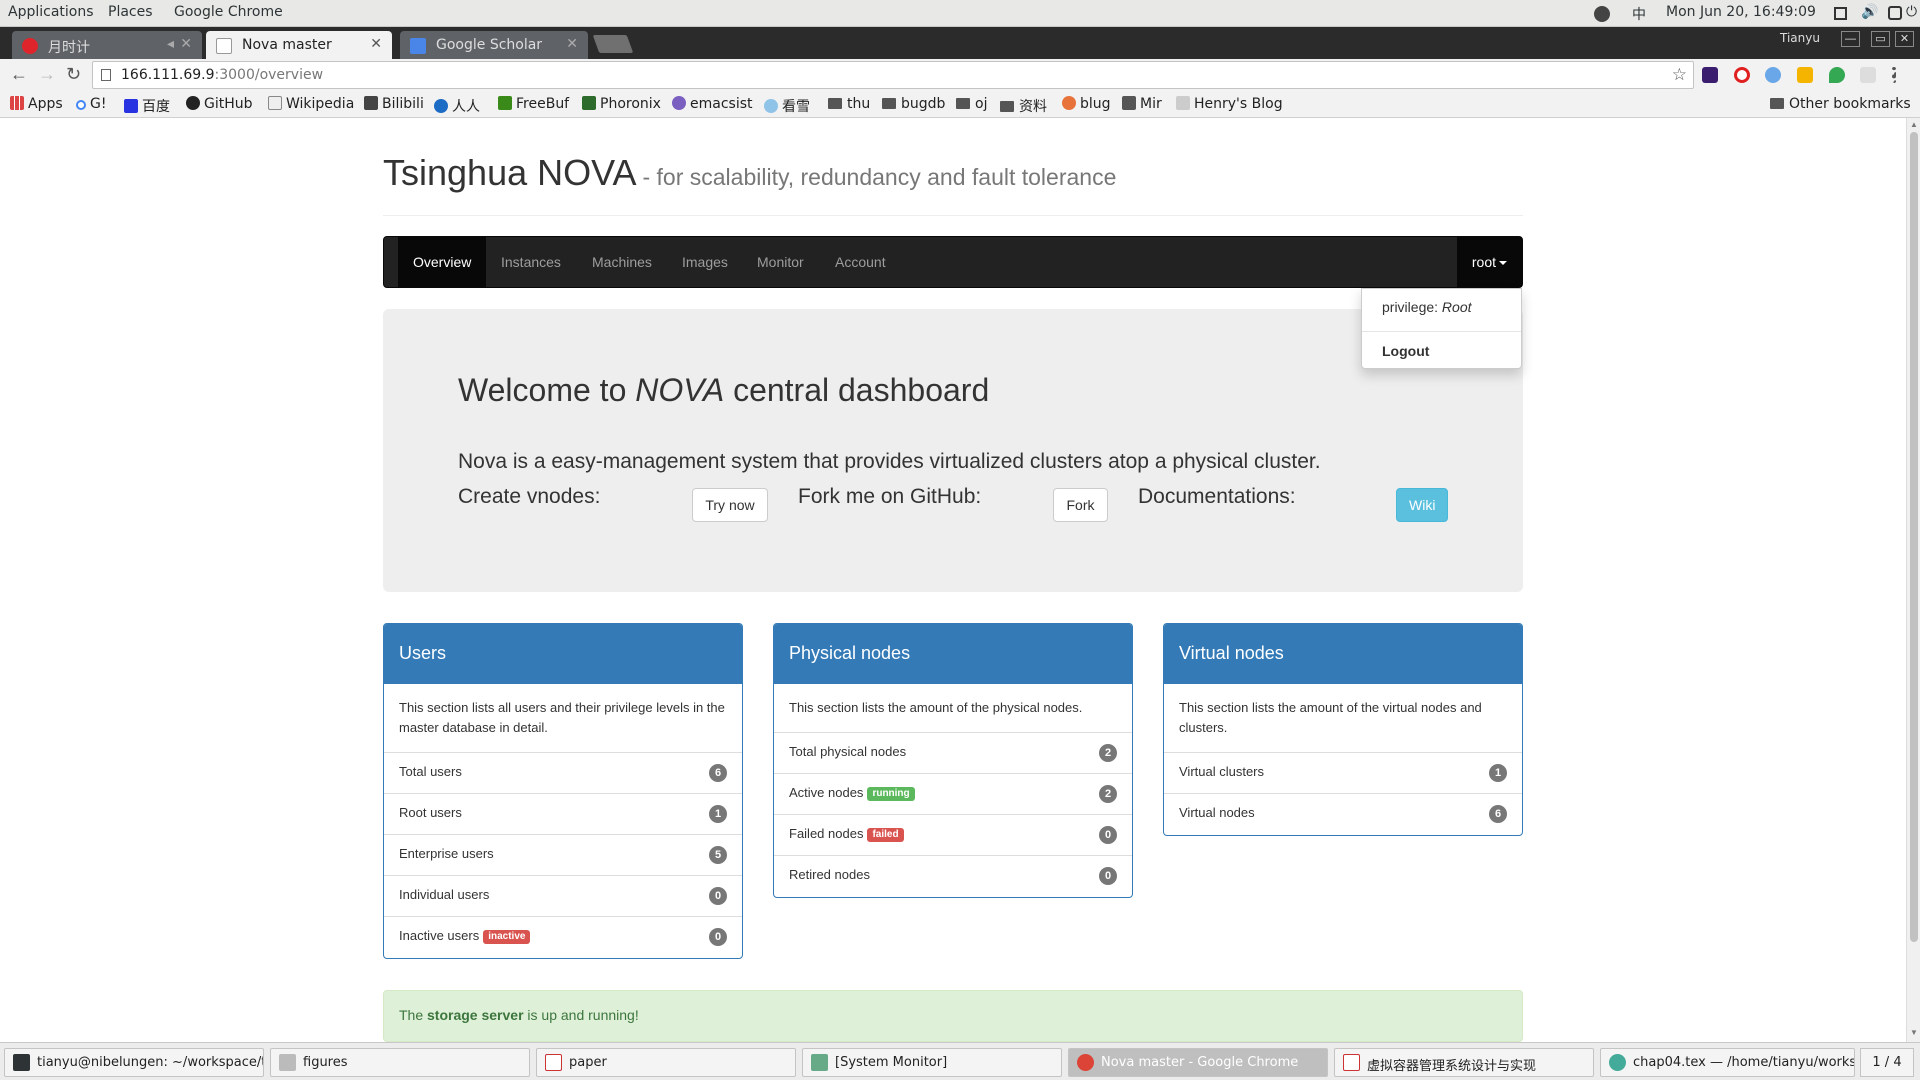 The width and height of the screenshot is (1920, 1080). Describe the element at coordinates (73, 74) in the screenshot. I see `reload-icon: ↻` at that location.